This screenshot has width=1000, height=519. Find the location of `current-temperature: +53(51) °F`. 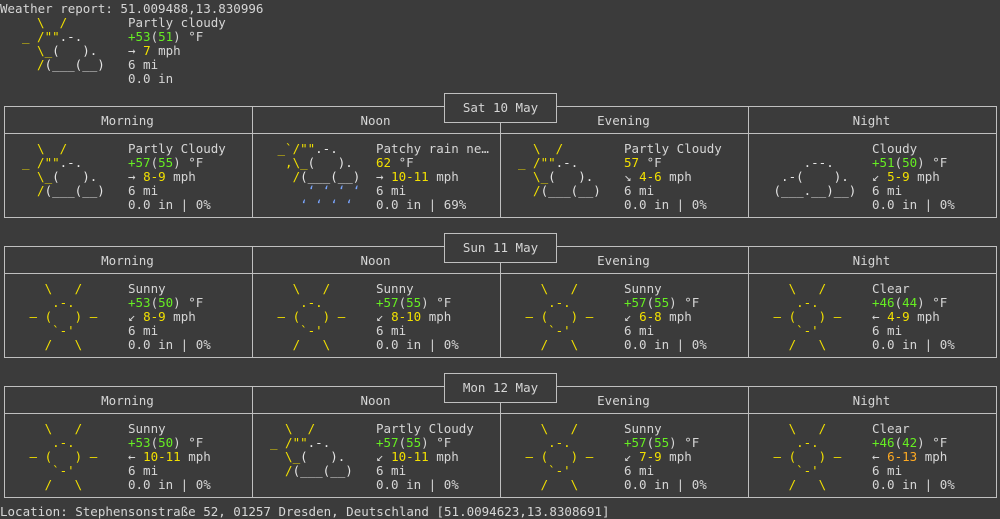

current-temperature: +53(51) °F is located at coordinates (166, 36).